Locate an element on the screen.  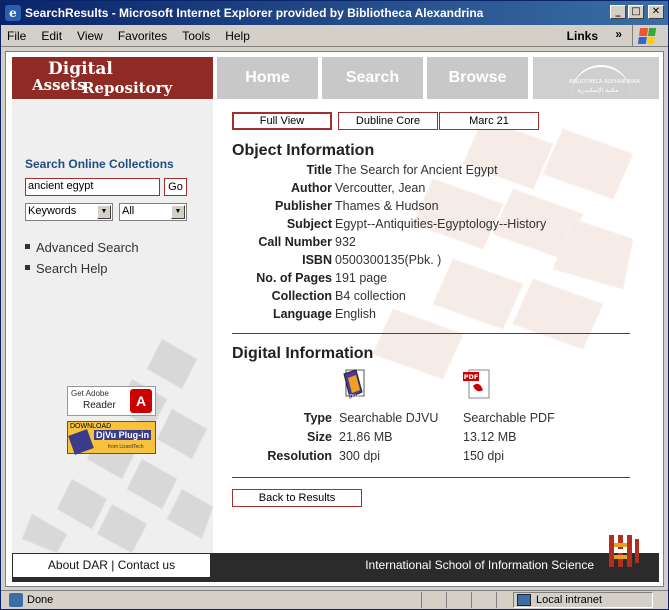
dar-logo: Digital Assets Repository is located at coordinates (112, 78).